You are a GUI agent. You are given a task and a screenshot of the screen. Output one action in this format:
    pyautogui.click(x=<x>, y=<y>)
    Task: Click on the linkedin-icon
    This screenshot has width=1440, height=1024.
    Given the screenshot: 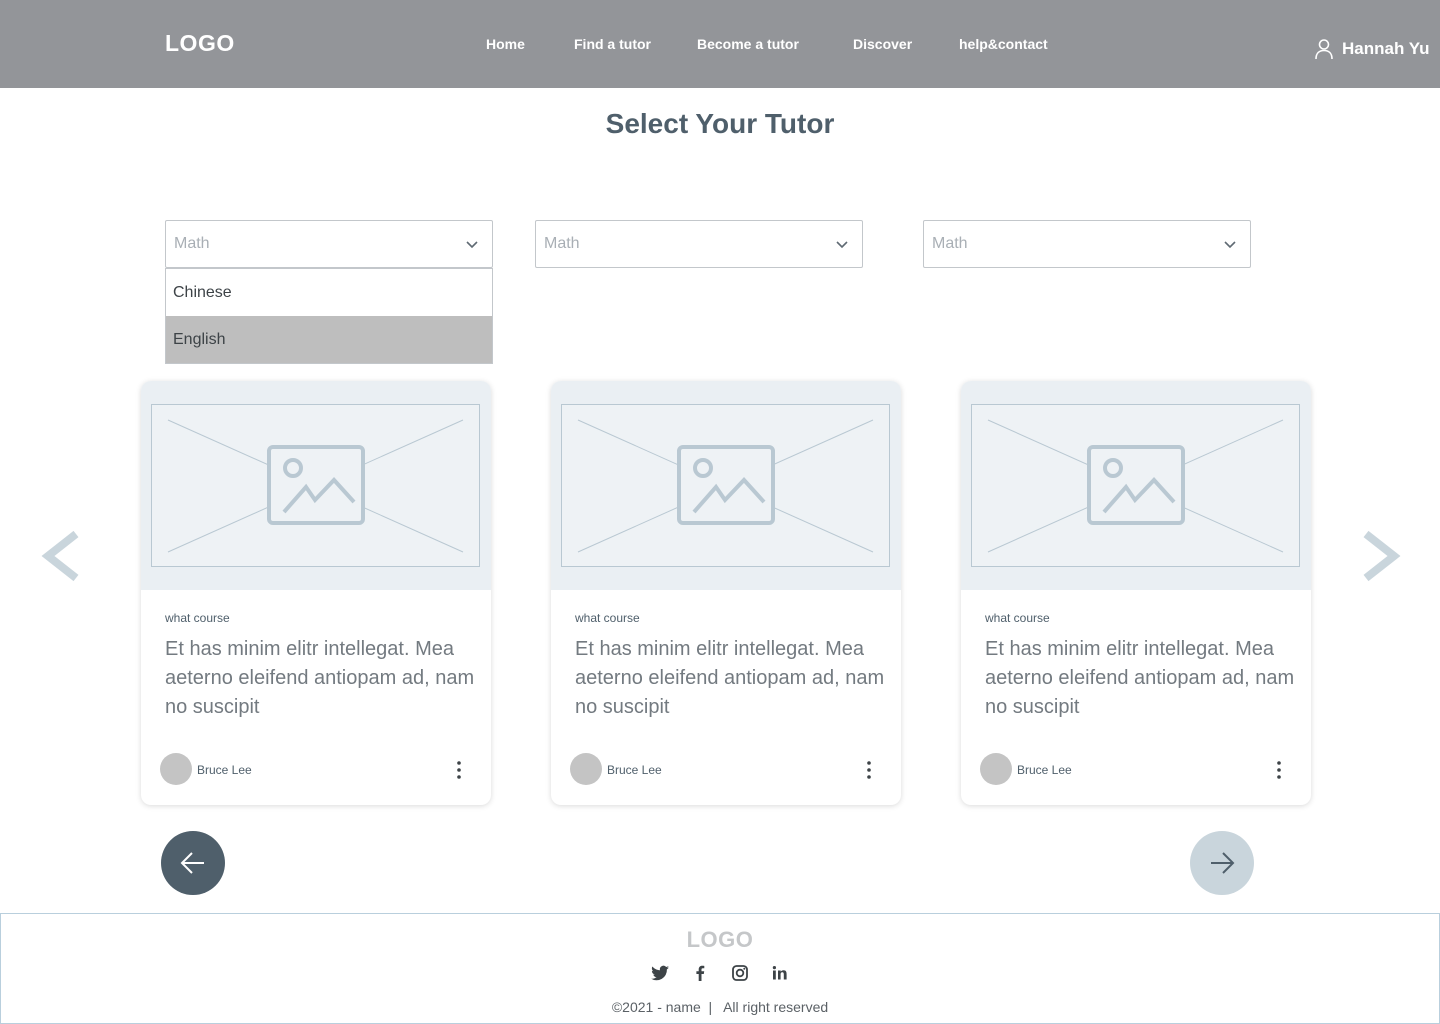 What is the action you would take?
    pyautogui.click(x=780, y=973)
    